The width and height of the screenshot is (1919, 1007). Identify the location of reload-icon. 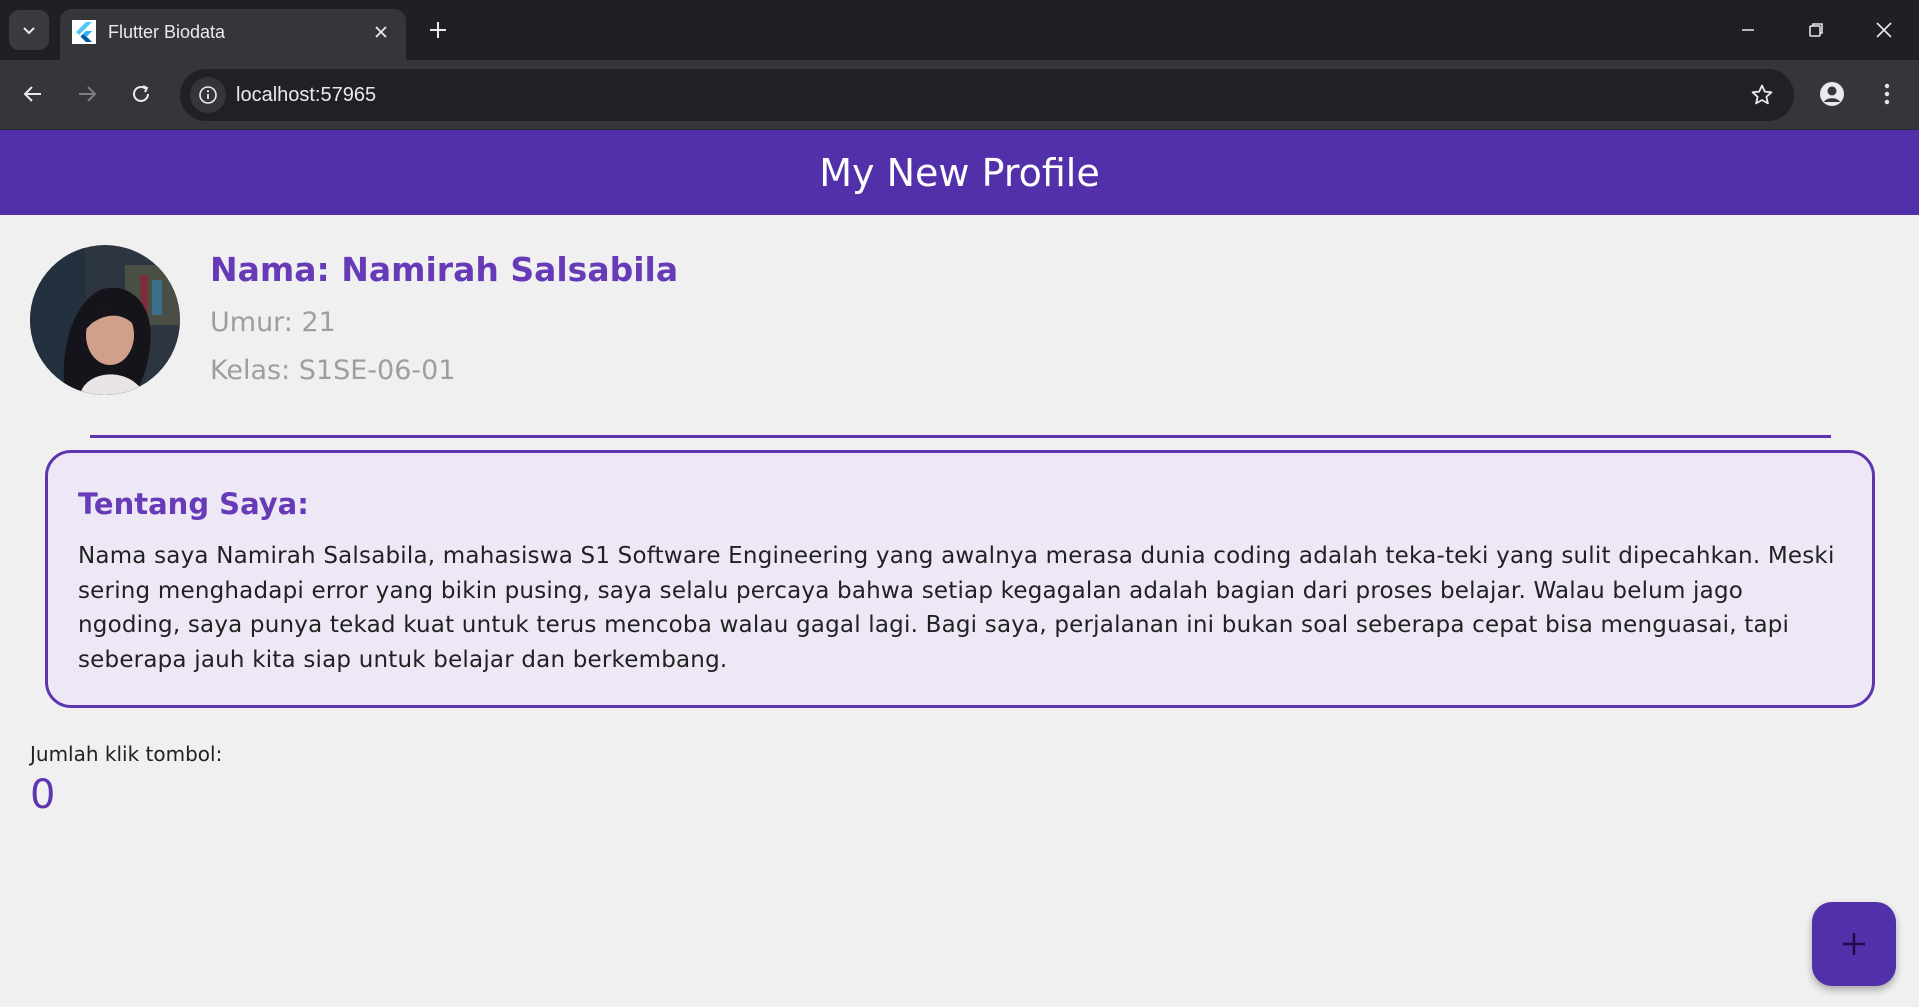
(141, 93).